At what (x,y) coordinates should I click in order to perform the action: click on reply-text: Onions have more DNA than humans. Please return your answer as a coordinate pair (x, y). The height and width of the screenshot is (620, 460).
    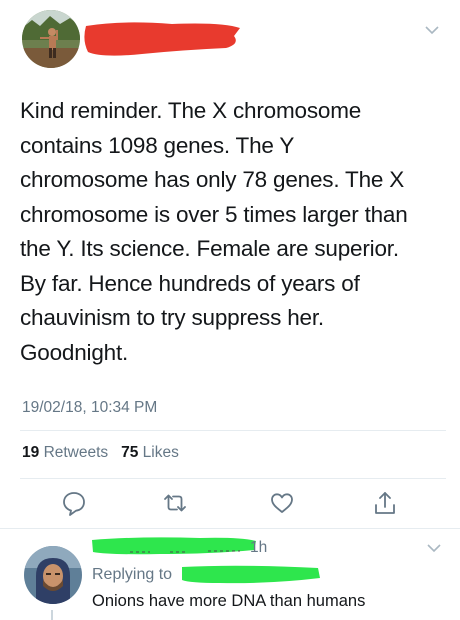
    Looking at the image, I should click on (229, 601).